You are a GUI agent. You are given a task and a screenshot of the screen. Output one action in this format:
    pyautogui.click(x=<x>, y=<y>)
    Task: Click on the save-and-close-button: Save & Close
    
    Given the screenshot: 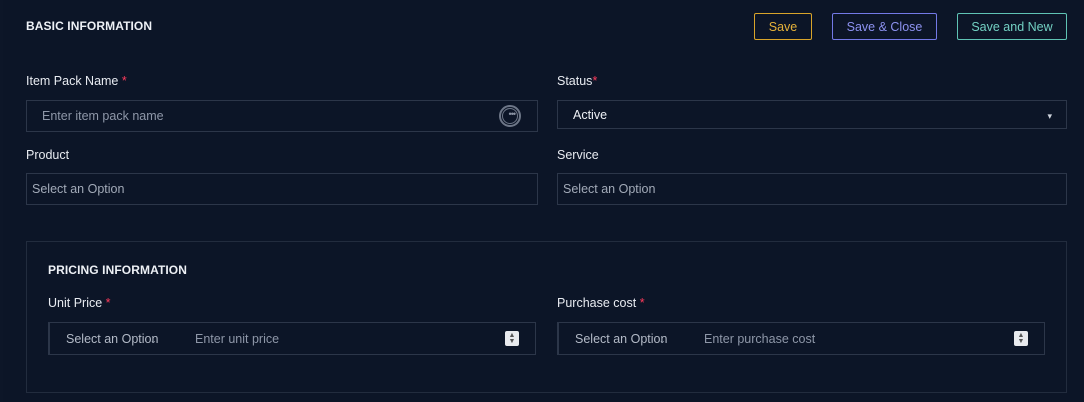 What is the action you would take?
    pyautogui.click(x=884, y=26)
    